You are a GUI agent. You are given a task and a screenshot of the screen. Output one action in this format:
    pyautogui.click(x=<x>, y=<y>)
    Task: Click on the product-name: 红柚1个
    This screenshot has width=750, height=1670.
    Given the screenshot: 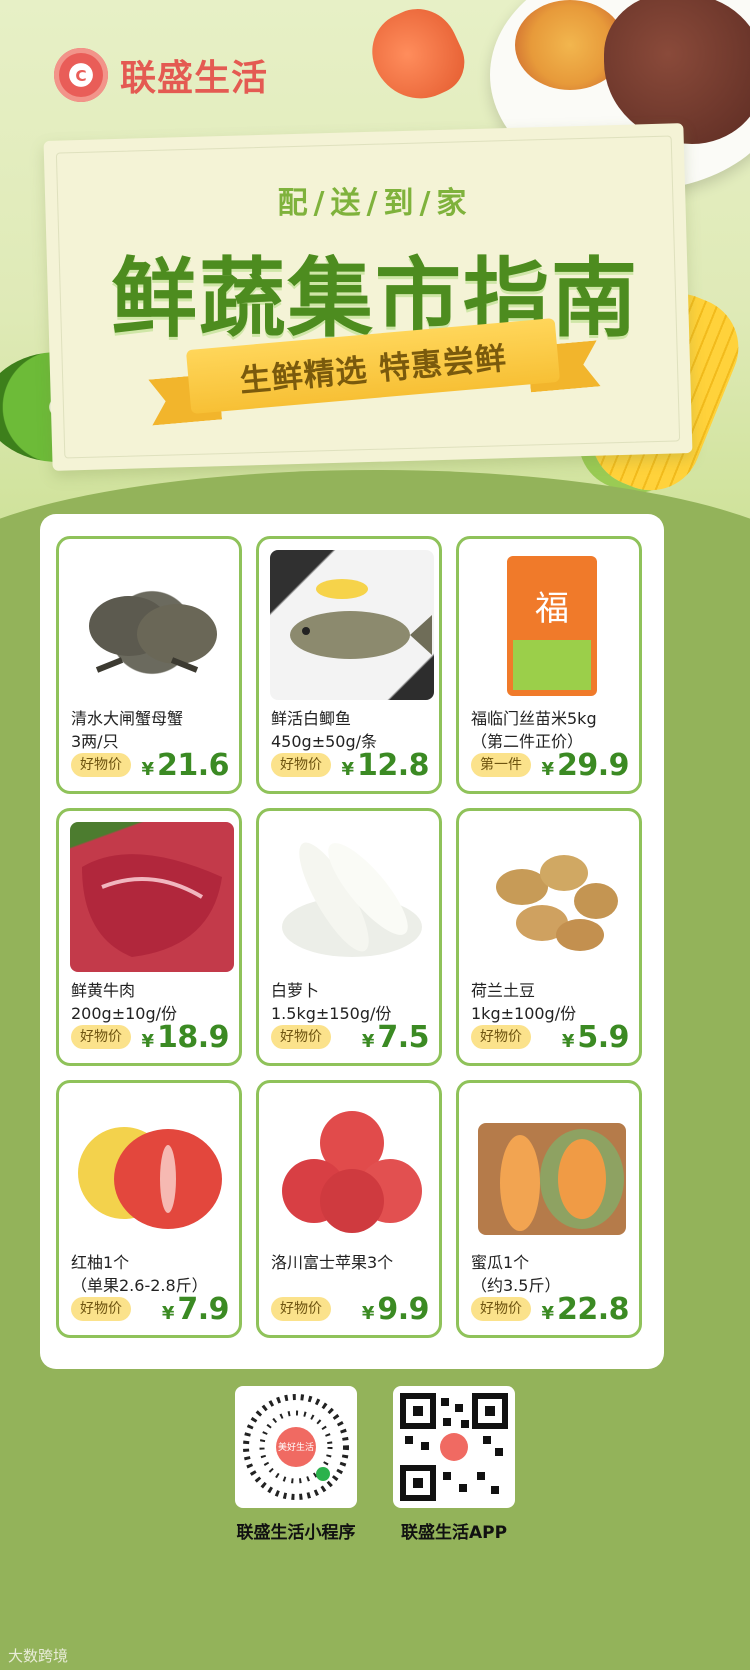 What is the action you would take?
    pyautogui.click(x=100, y=1262)
    